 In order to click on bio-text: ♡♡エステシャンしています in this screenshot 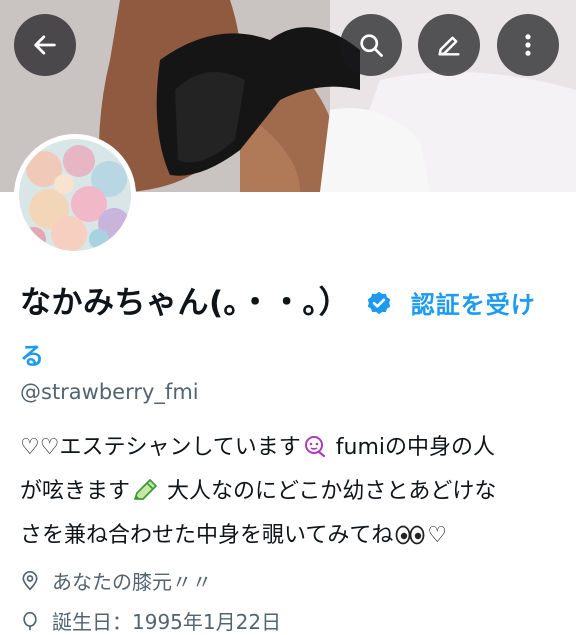, I will do `click(160, 447)`.